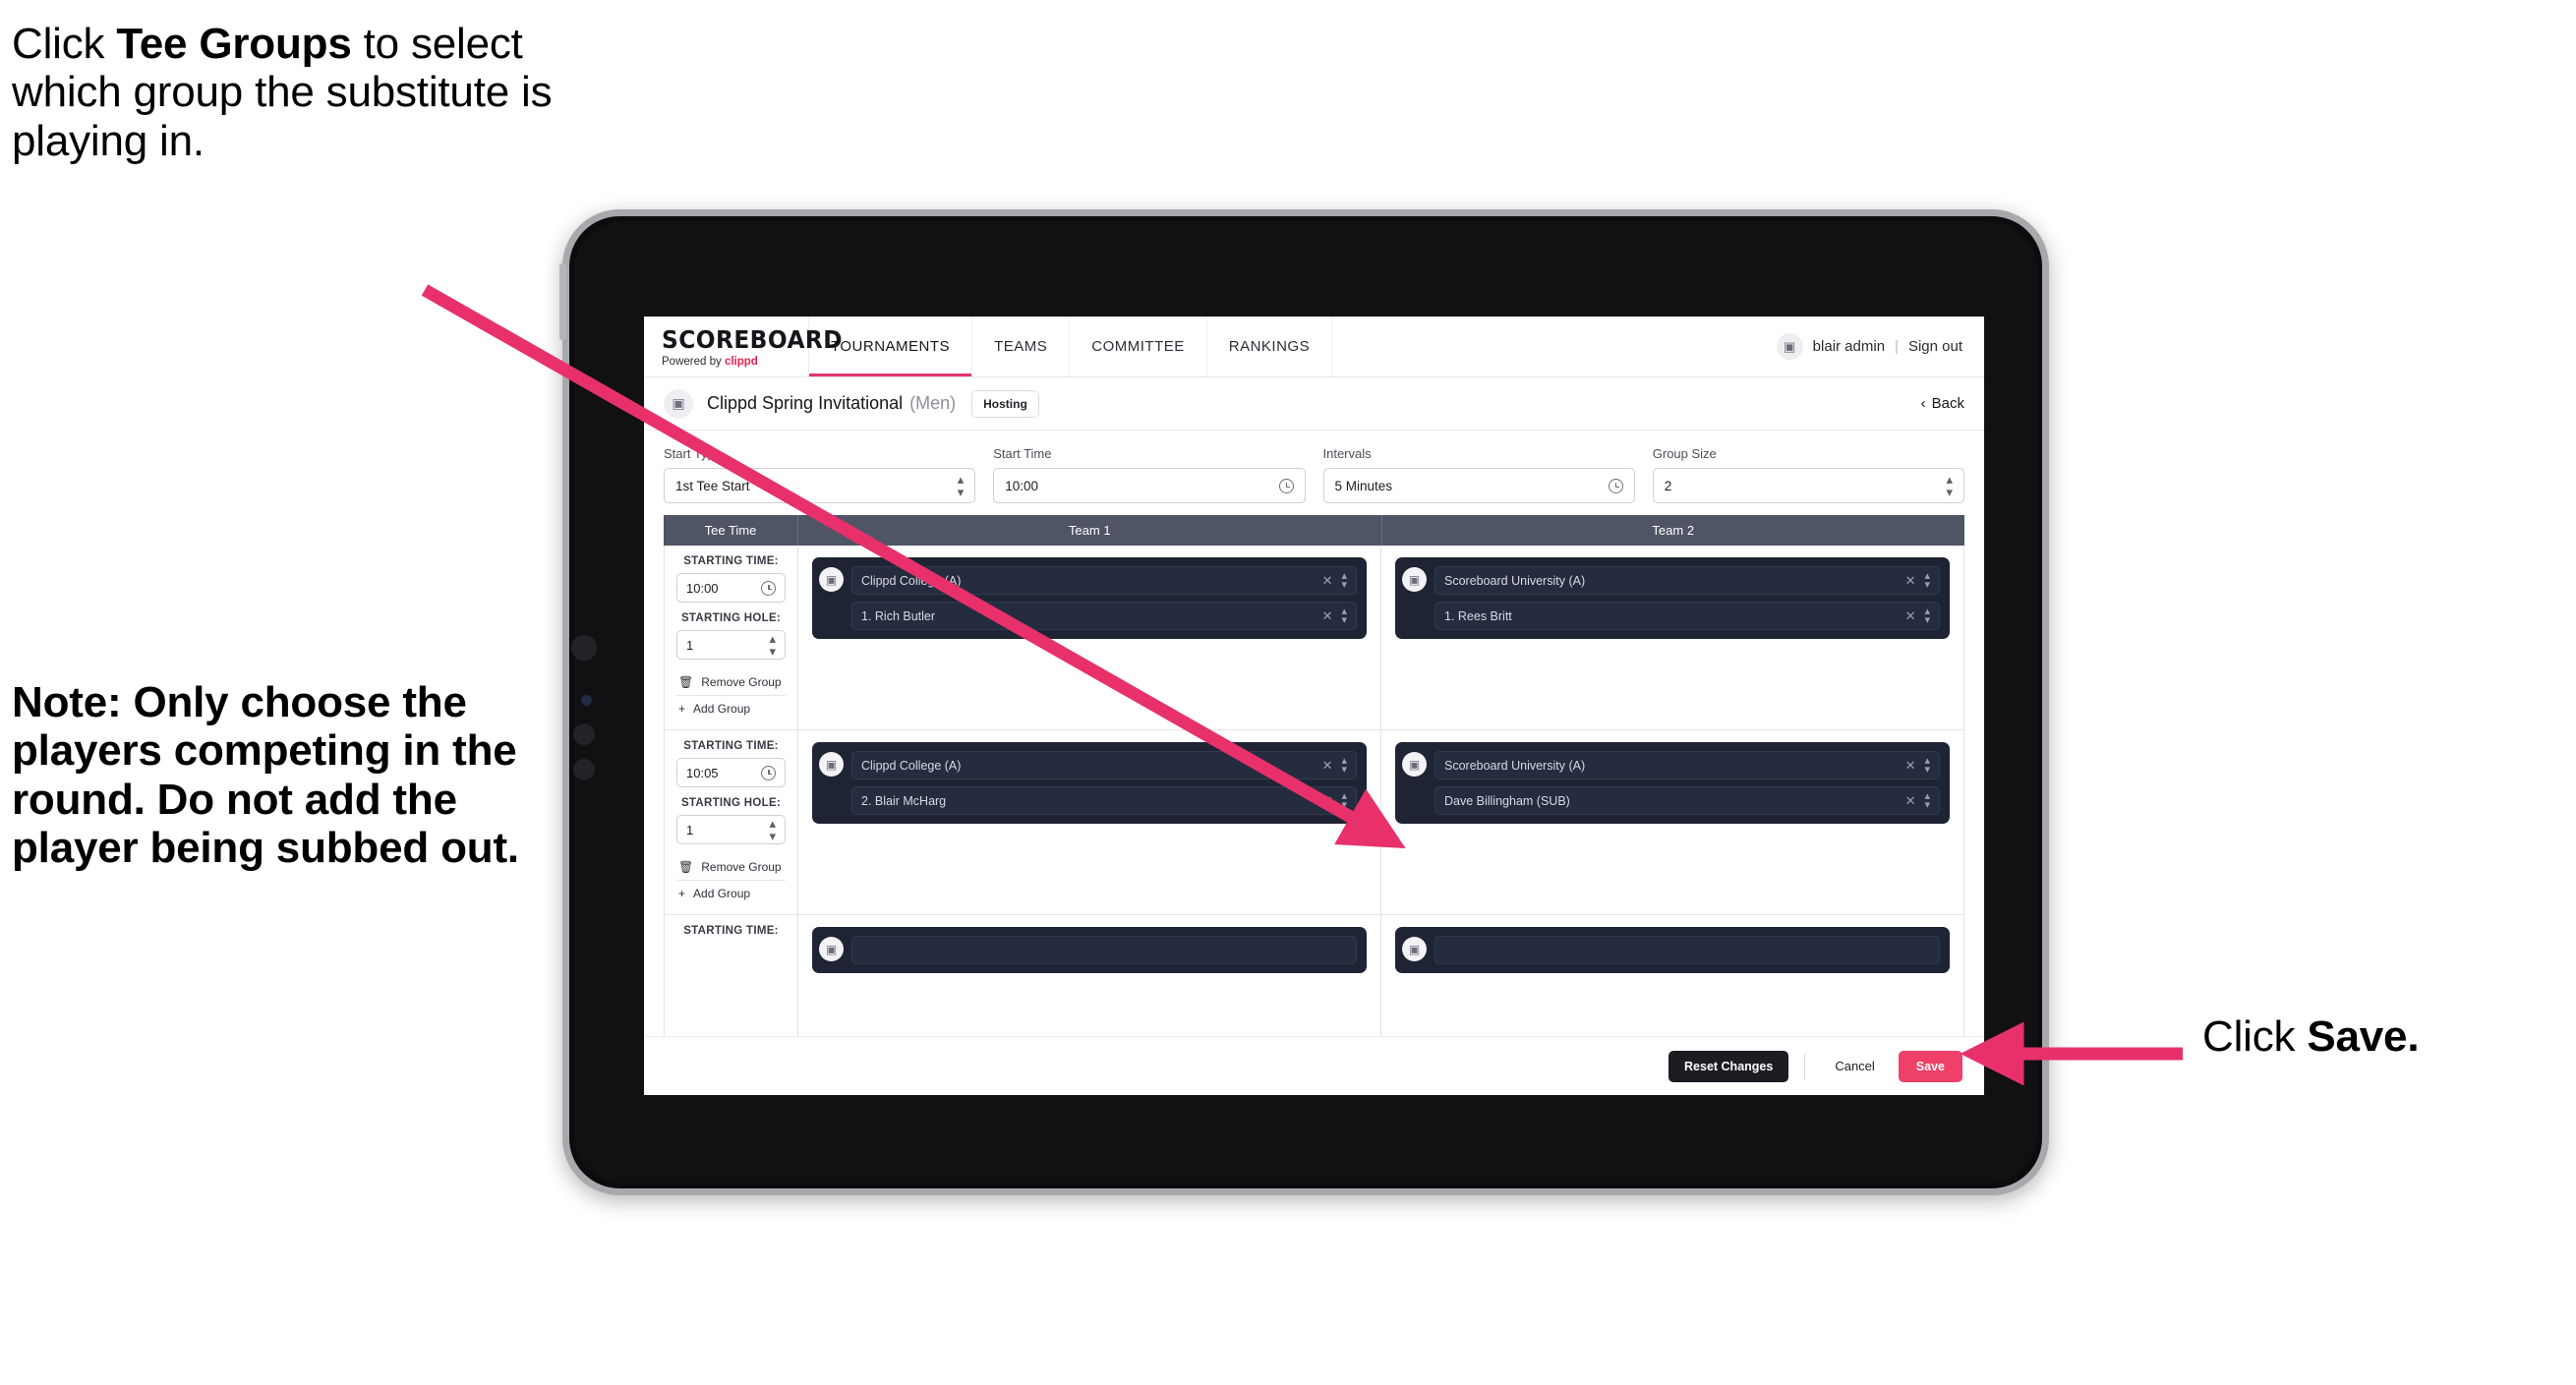 This screenshot has height=1385, width=2576. What do you see at coordinates (1789, 347) in the screenshot?
I see `user-avatar-icon: ▣` at bounding box center [1789, 347].